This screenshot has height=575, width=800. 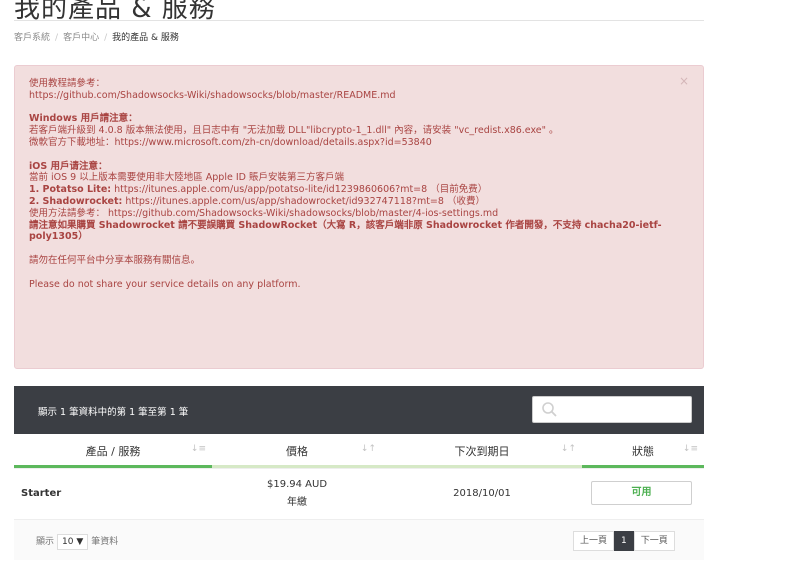 What do you see at coordinates (359, 20) in the screenshot?
I see `title-divider` at bounding box center [359, 20].